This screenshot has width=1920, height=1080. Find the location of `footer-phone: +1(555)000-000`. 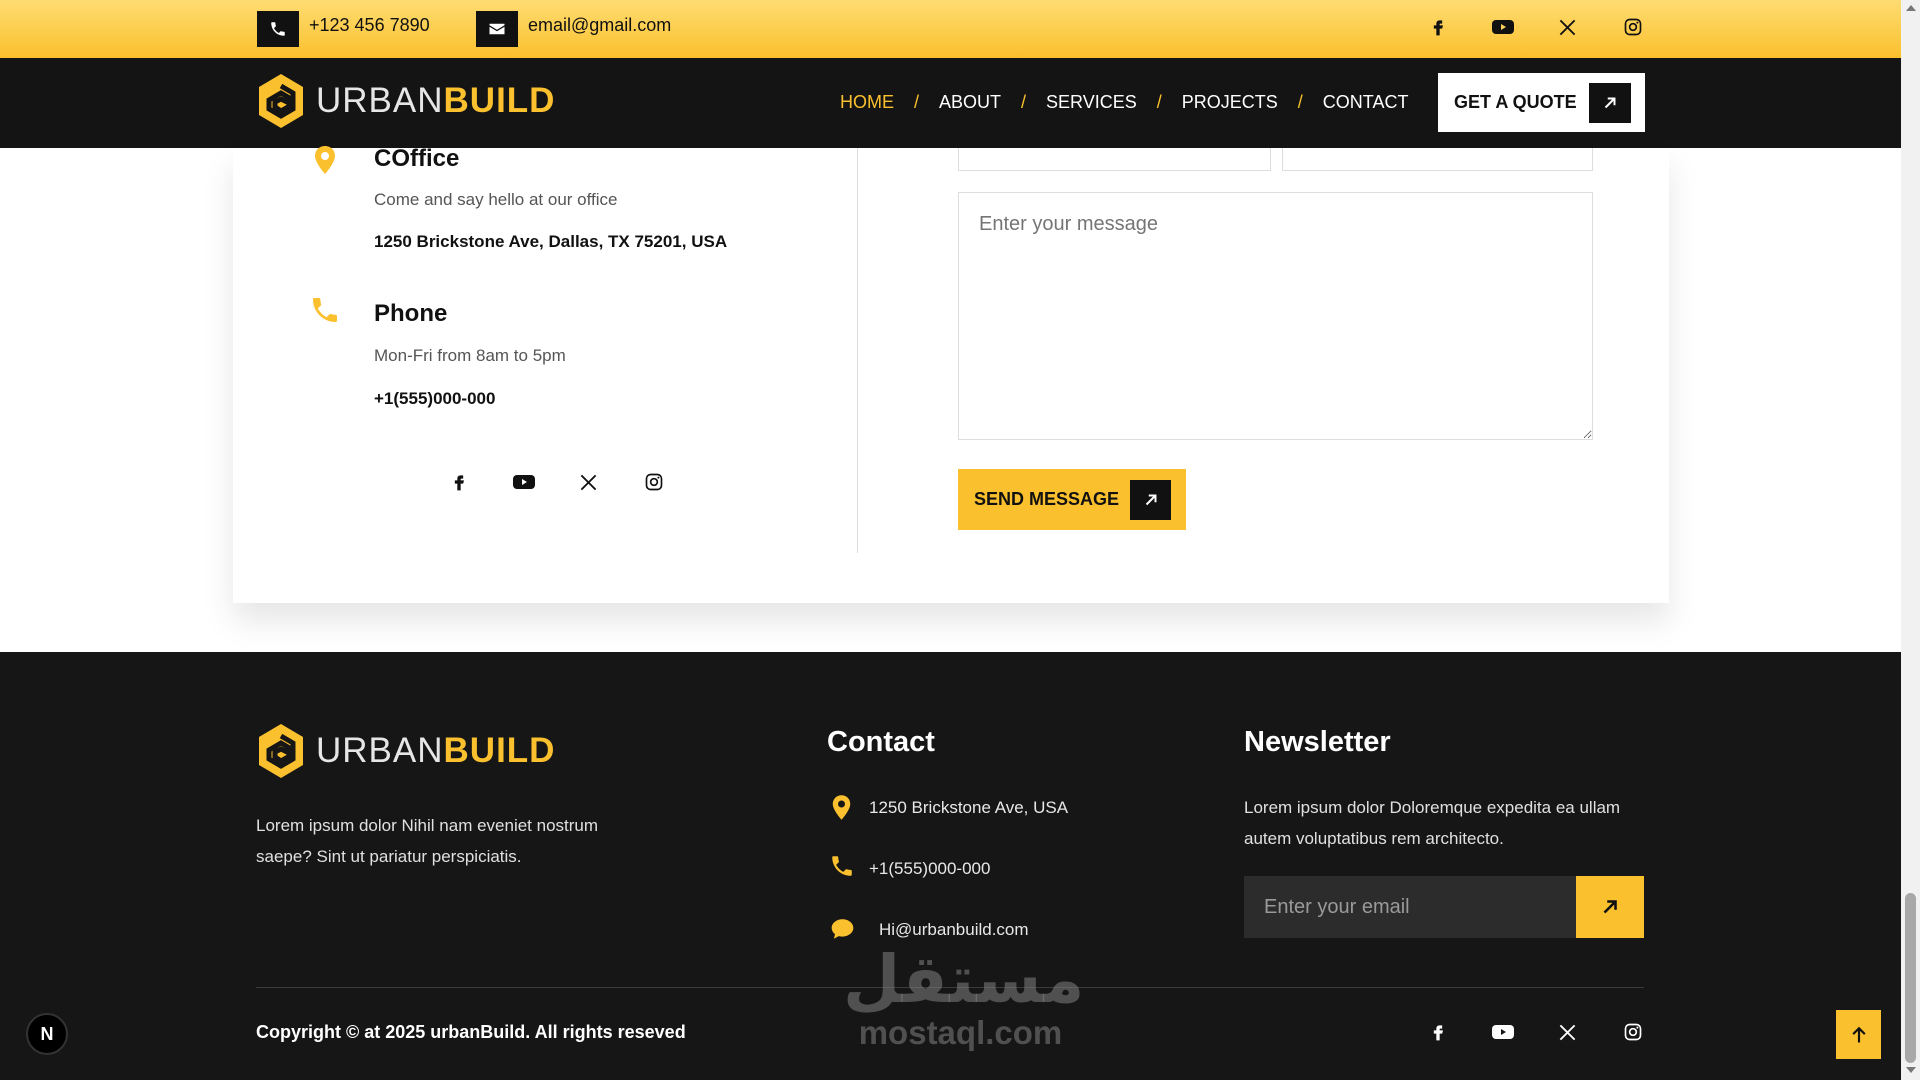

footer-phone: +1(555)000-000 is located at coordinates (929, 869).